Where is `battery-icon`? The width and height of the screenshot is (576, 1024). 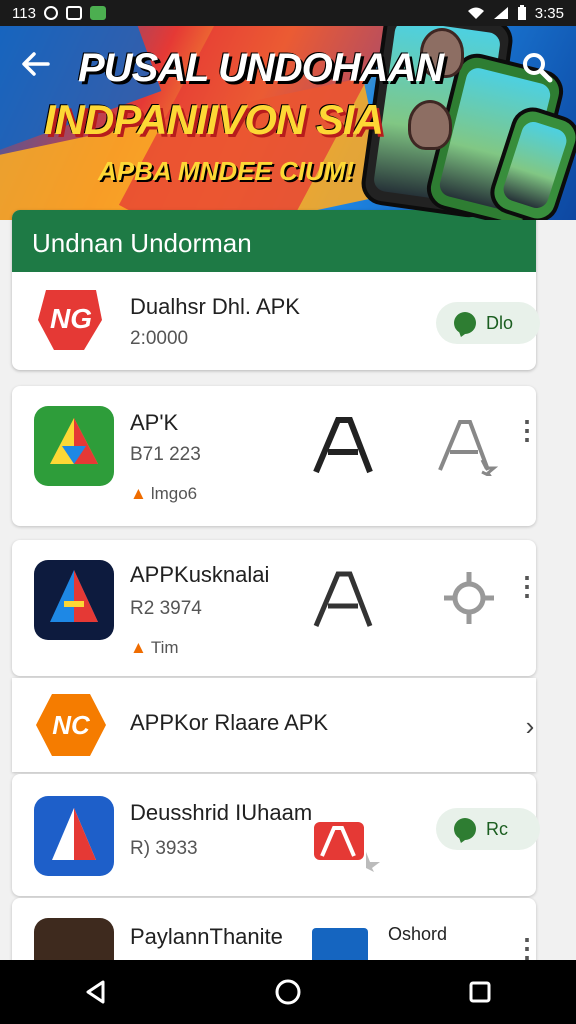 battery-icon is located at coordinates (521, 12).